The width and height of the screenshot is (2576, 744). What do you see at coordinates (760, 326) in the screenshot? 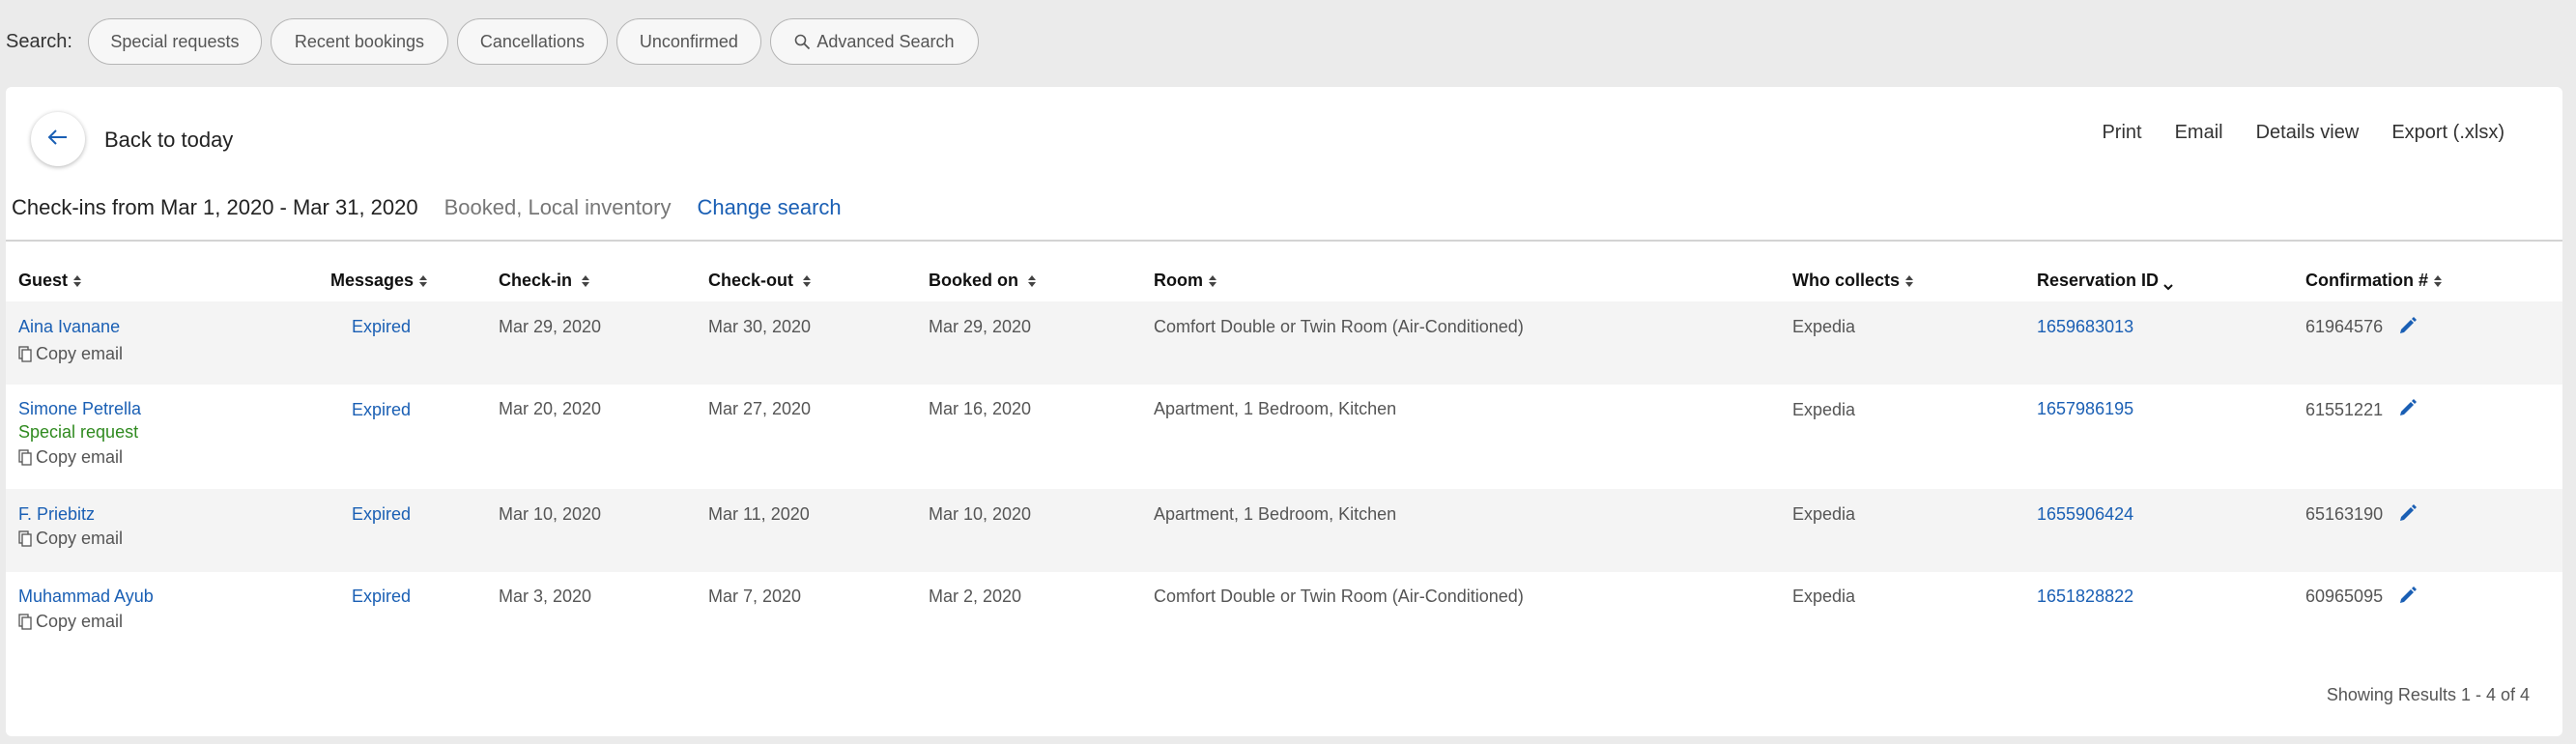
I see `check-out-date: Mar 30, 2020` at bounding box center [760, 326].